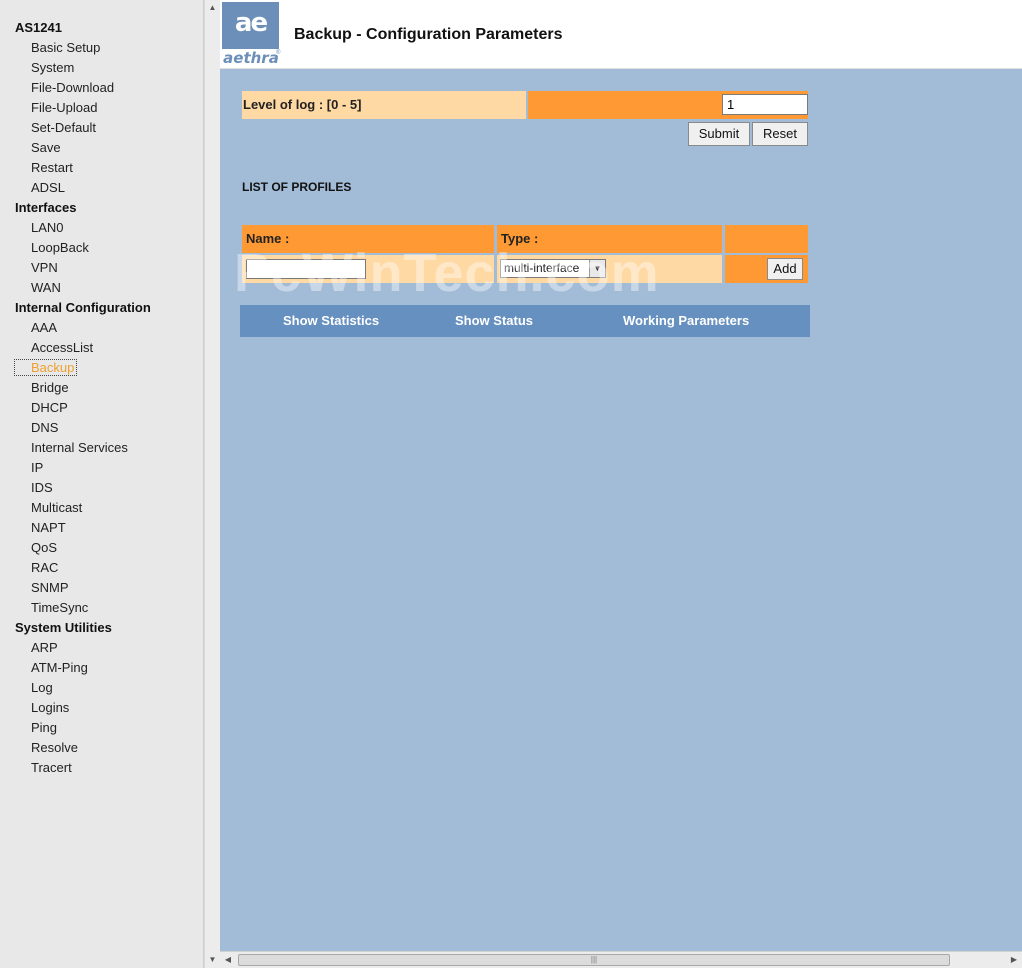 Image resolution: width=1022 pixels, height=968 pixels. Describe the element at coordinates (102, 368) in the screenshot. I see `sidebar-item-backup: Backup` at that location.